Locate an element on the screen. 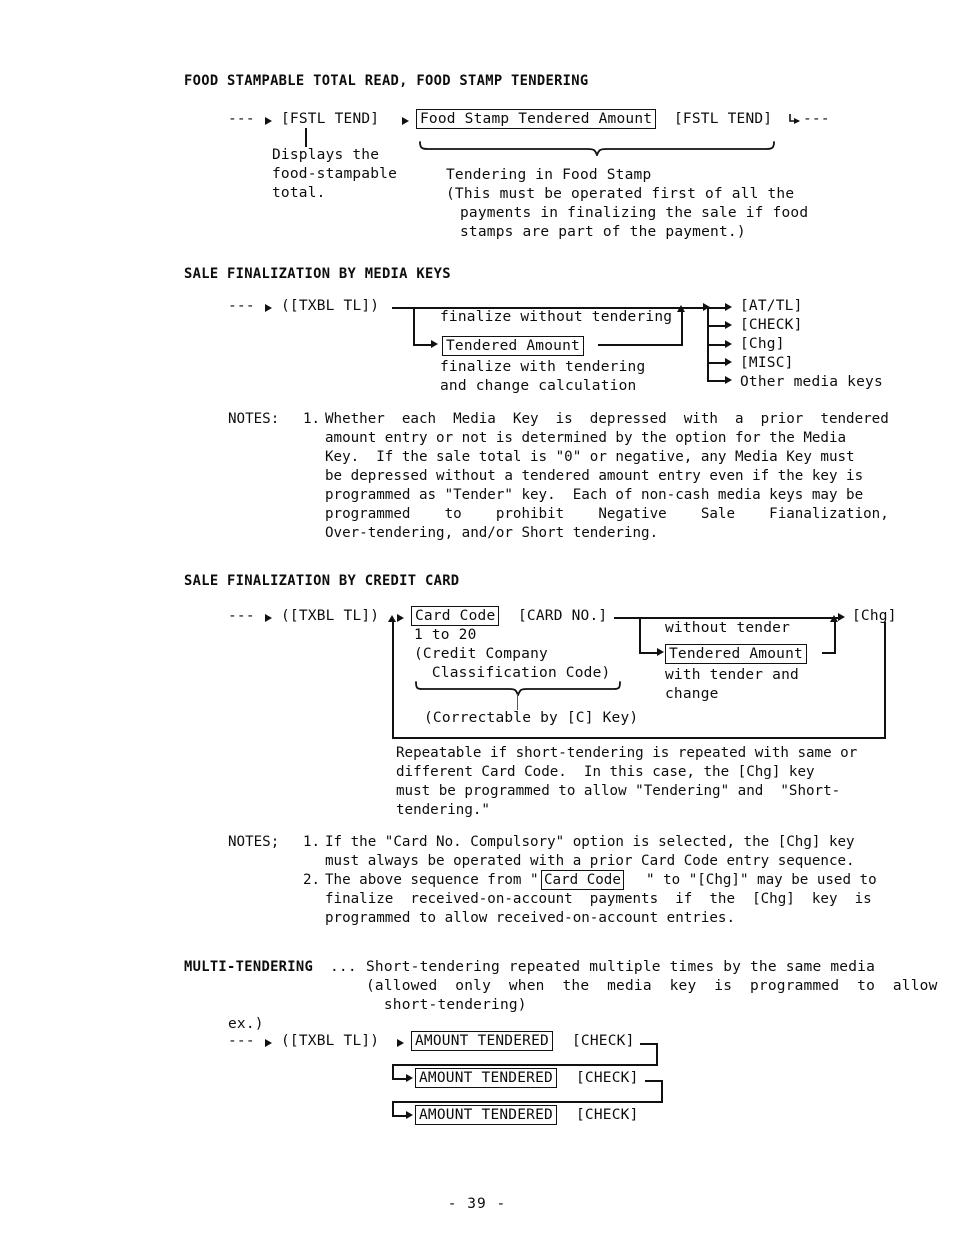 The width and height of the screenshot is (954, 1239). food-stamp-left-note-line-2: food-stampable is located at coordinates (335, 174).